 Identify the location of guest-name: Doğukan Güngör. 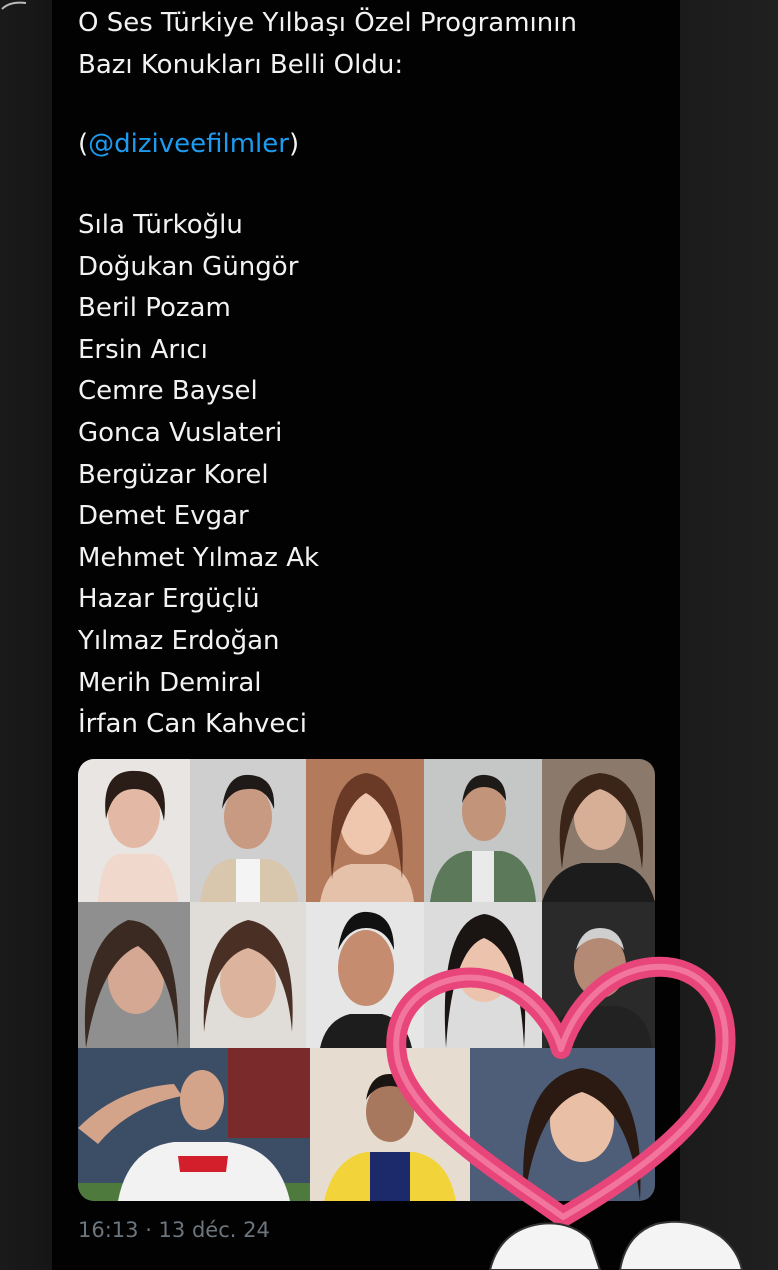
(188, 266).